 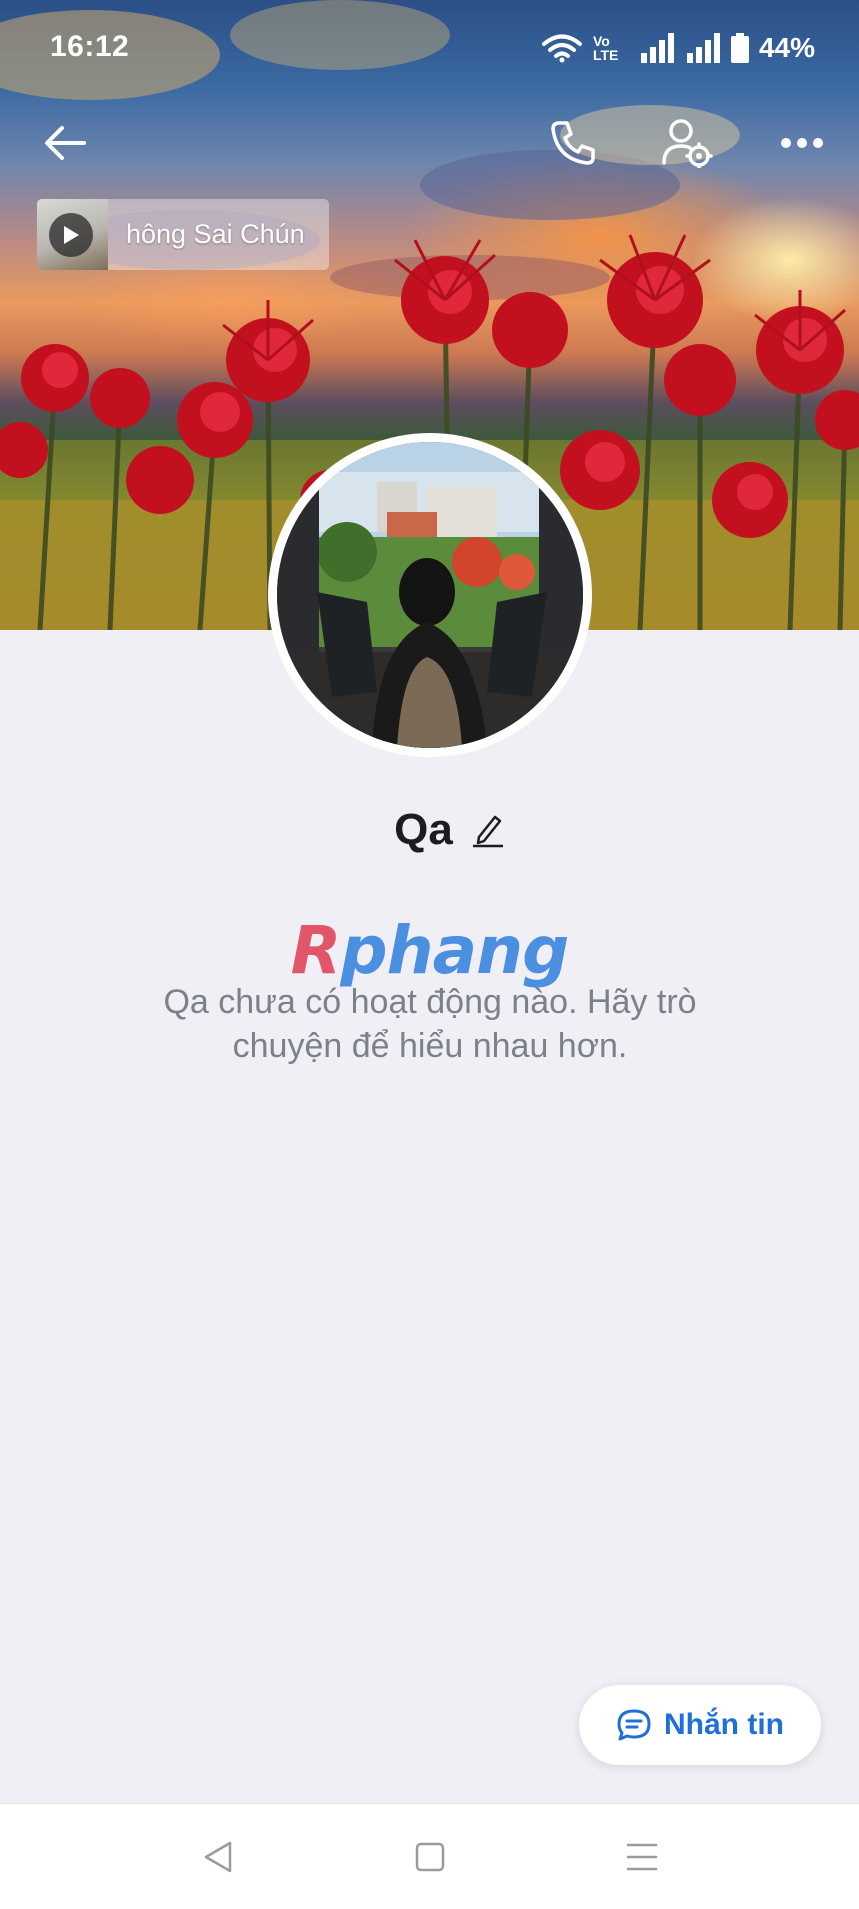 I want to click on edit-name-button, so click(x=488, y=830).